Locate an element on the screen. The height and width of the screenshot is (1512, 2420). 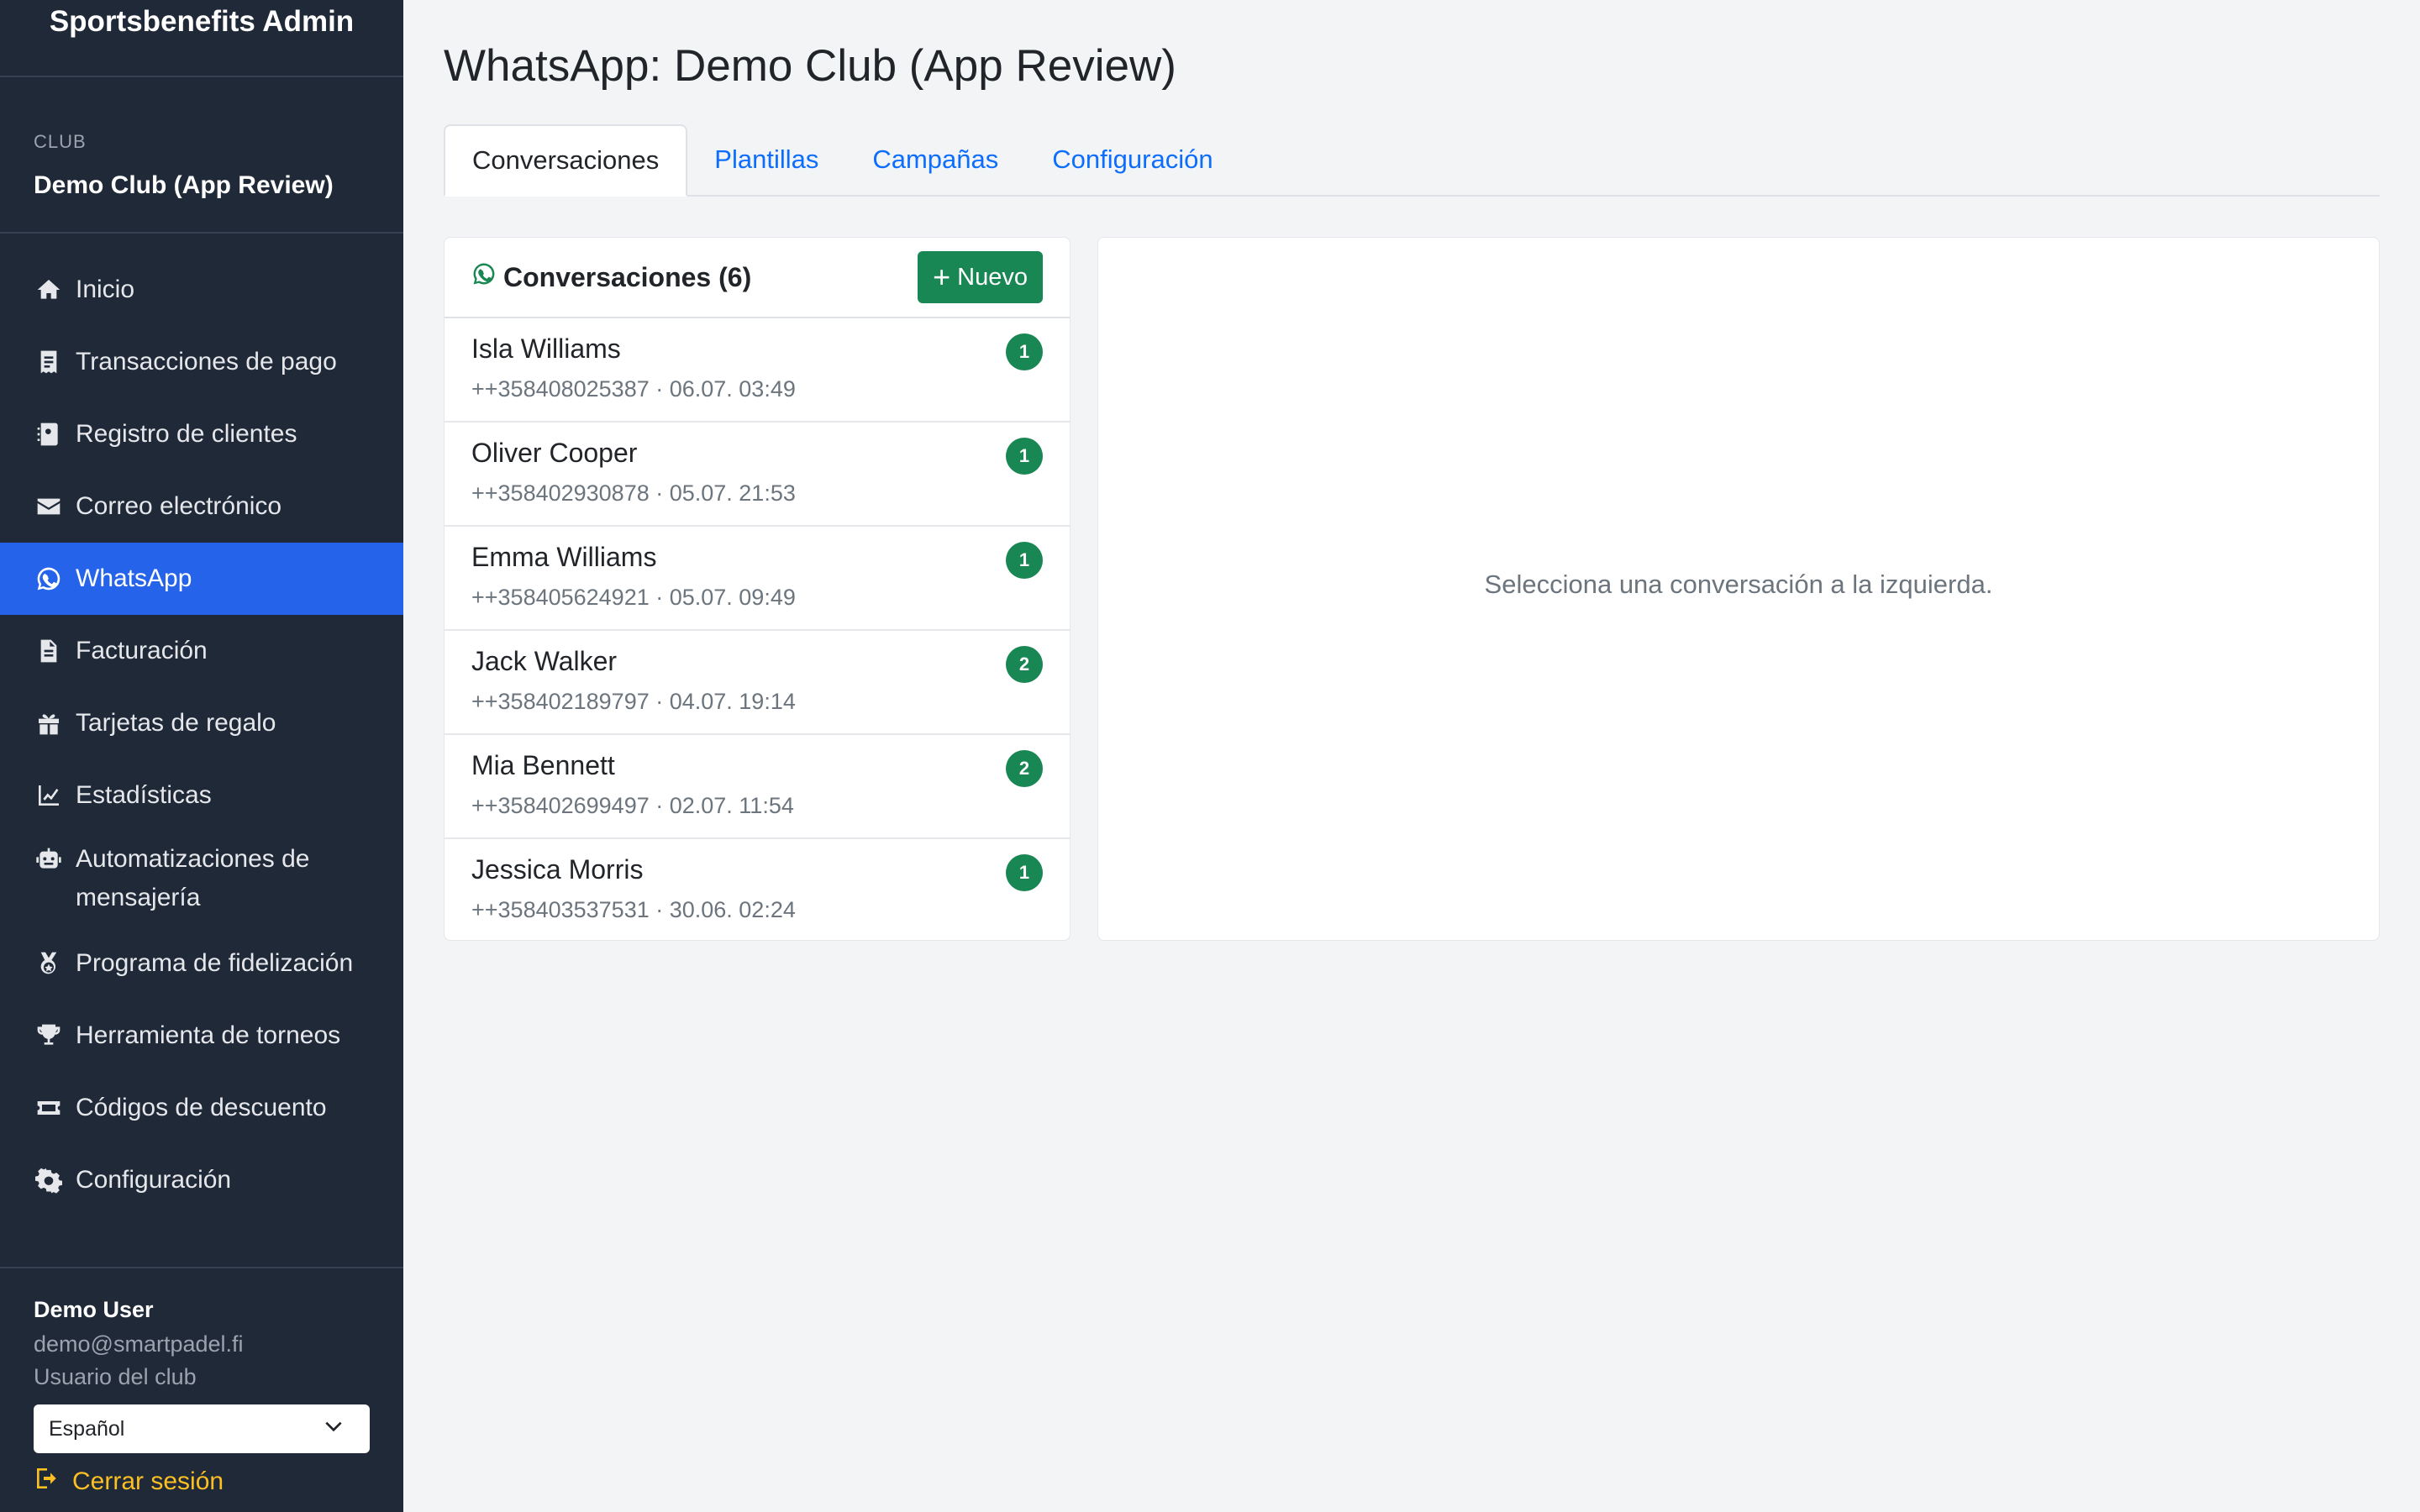
tab-configuracion: Configuración is located at coordinates (1132, 159).